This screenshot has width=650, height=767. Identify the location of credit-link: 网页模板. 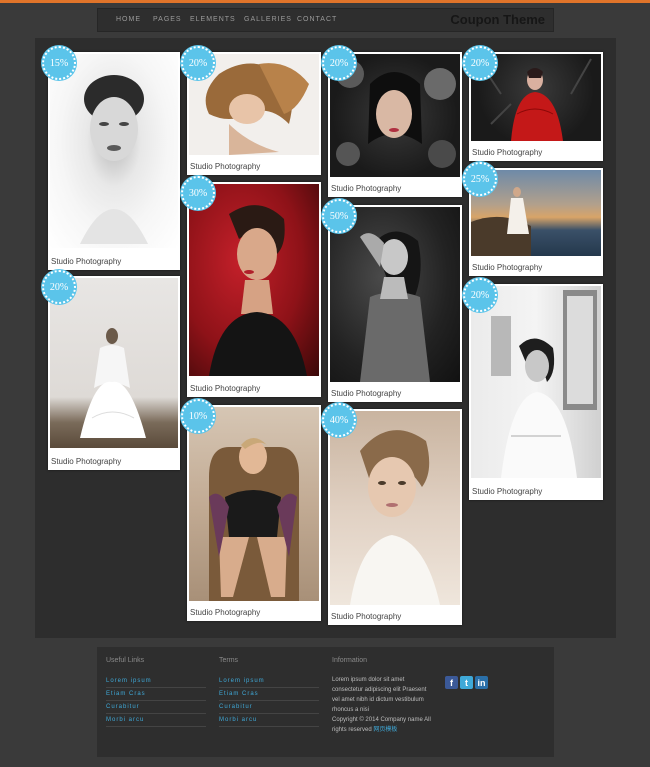
(385, 730).